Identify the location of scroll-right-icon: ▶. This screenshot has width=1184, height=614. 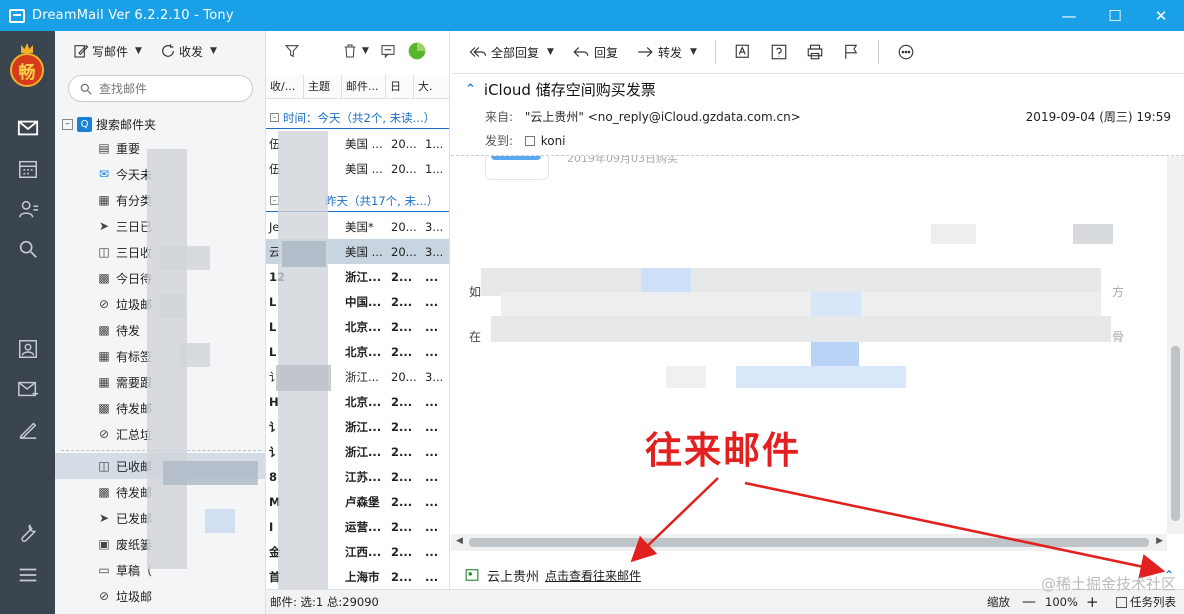
(1159, 541).